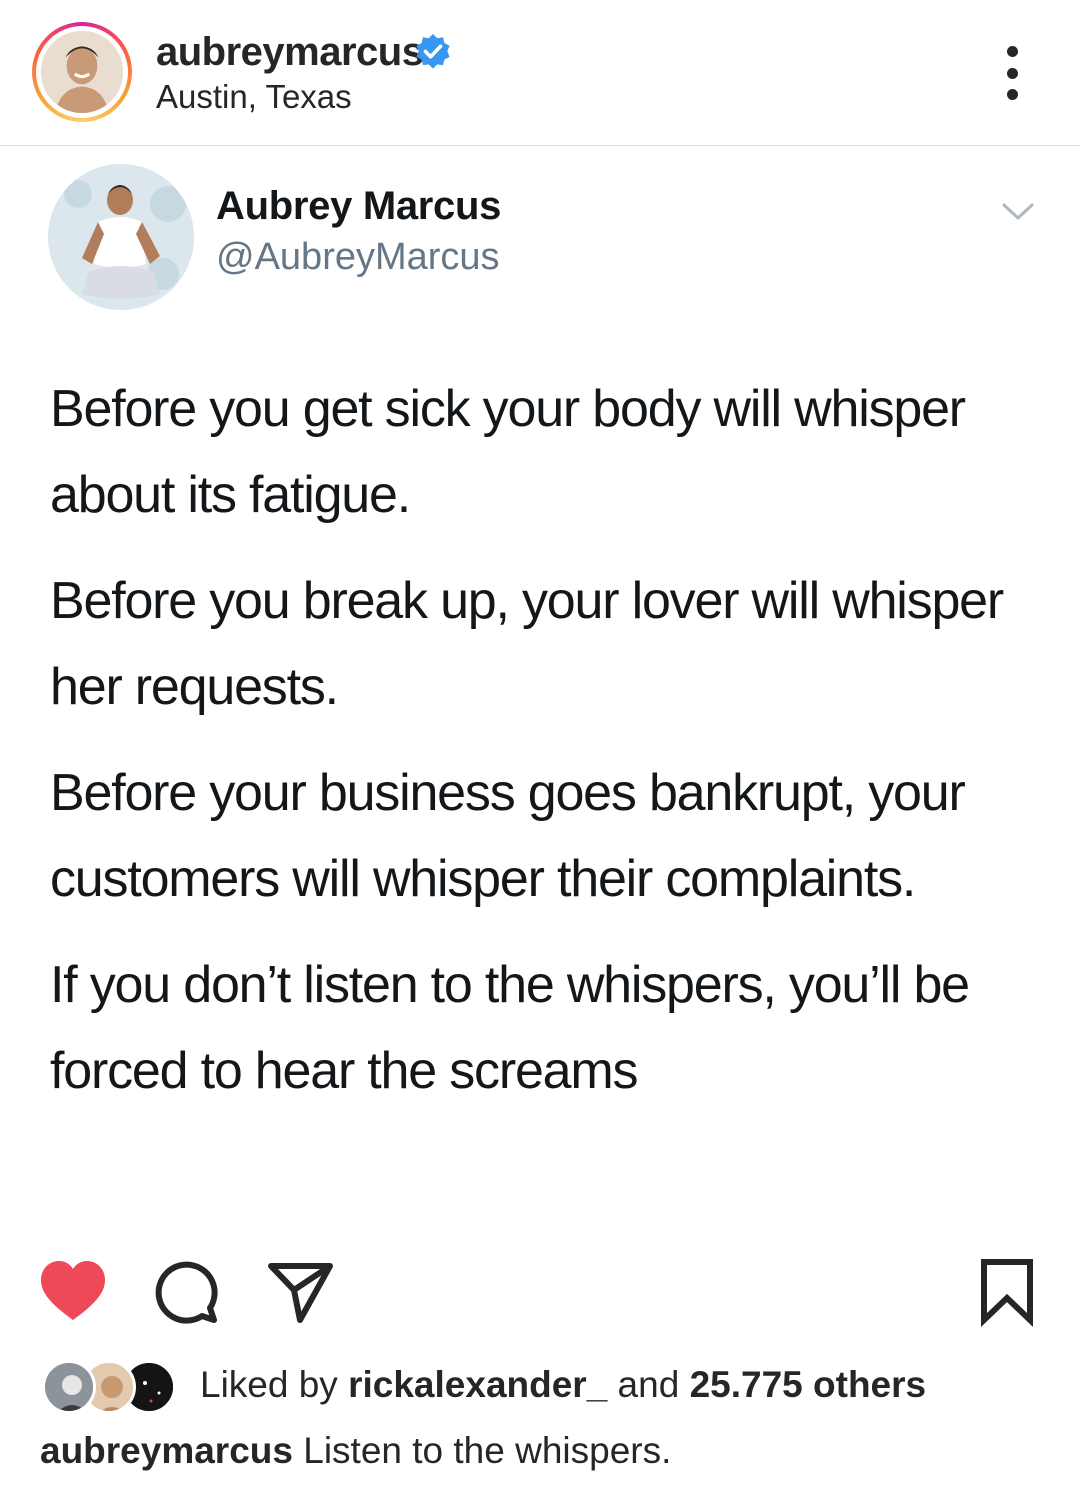 The width and height of the screenshot is (1080, 1512). Describe the element at coordinates (477, 1384) in the screenshot. I see `liker-username: rickalexander_` at that location.